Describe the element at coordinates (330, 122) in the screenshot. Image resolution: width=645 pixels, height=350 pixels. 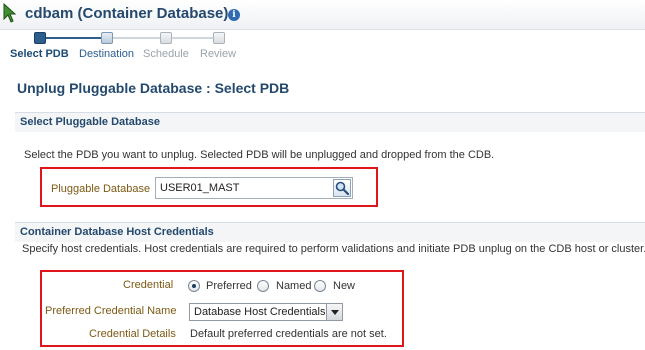
I see `section-header-select-pdb: Select Pluggable Database` at that location.